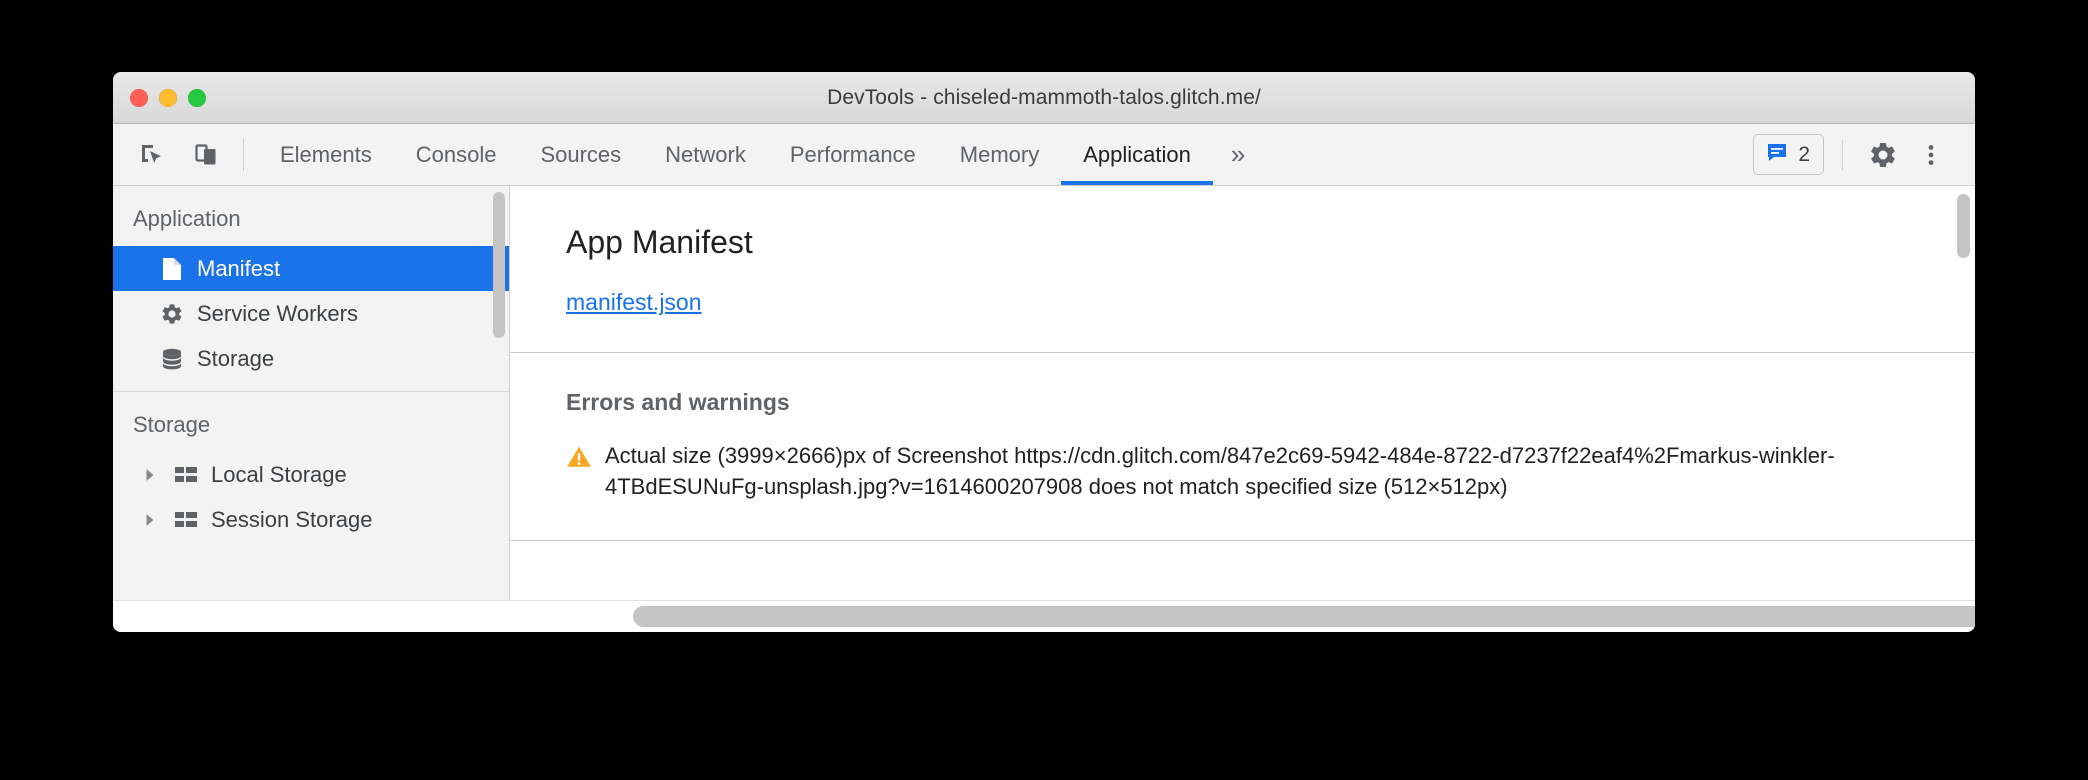  I want to click on maximize-button, so click(197, 98).